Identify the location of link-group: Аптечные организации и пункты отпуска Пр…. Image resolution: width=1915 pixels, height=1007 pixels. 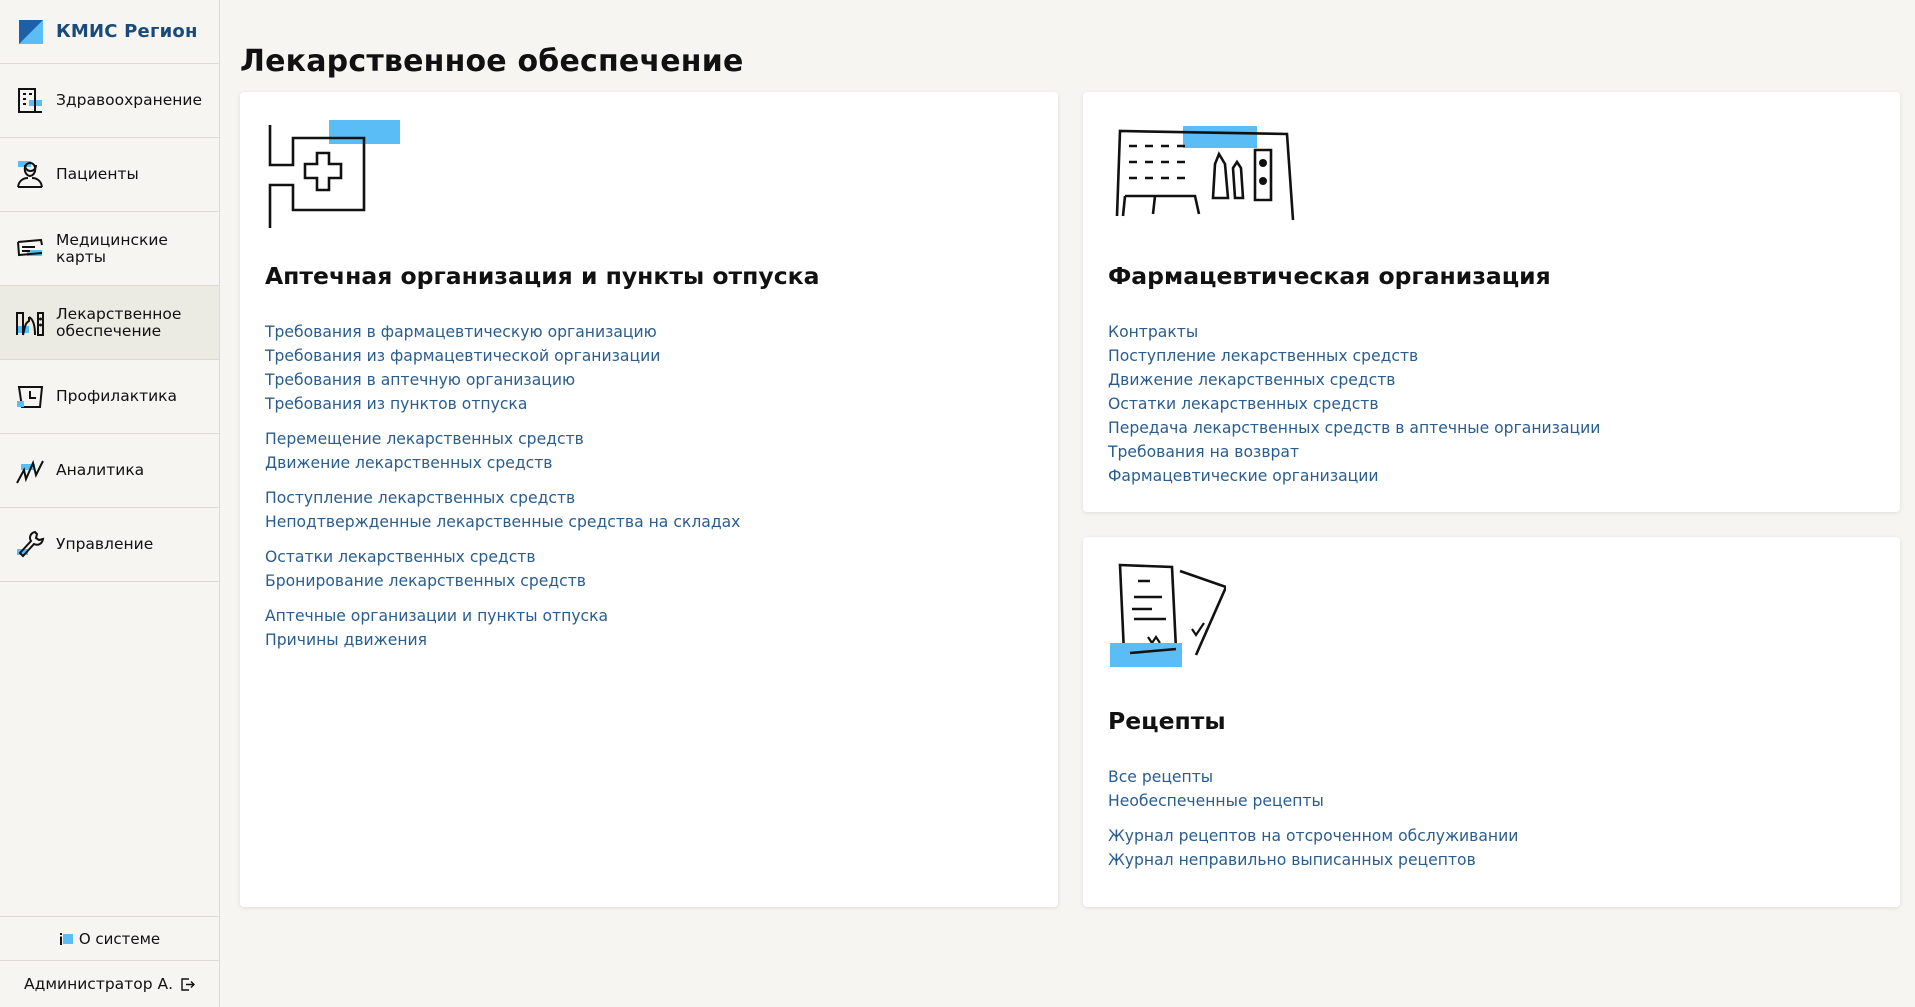
(502, 628).